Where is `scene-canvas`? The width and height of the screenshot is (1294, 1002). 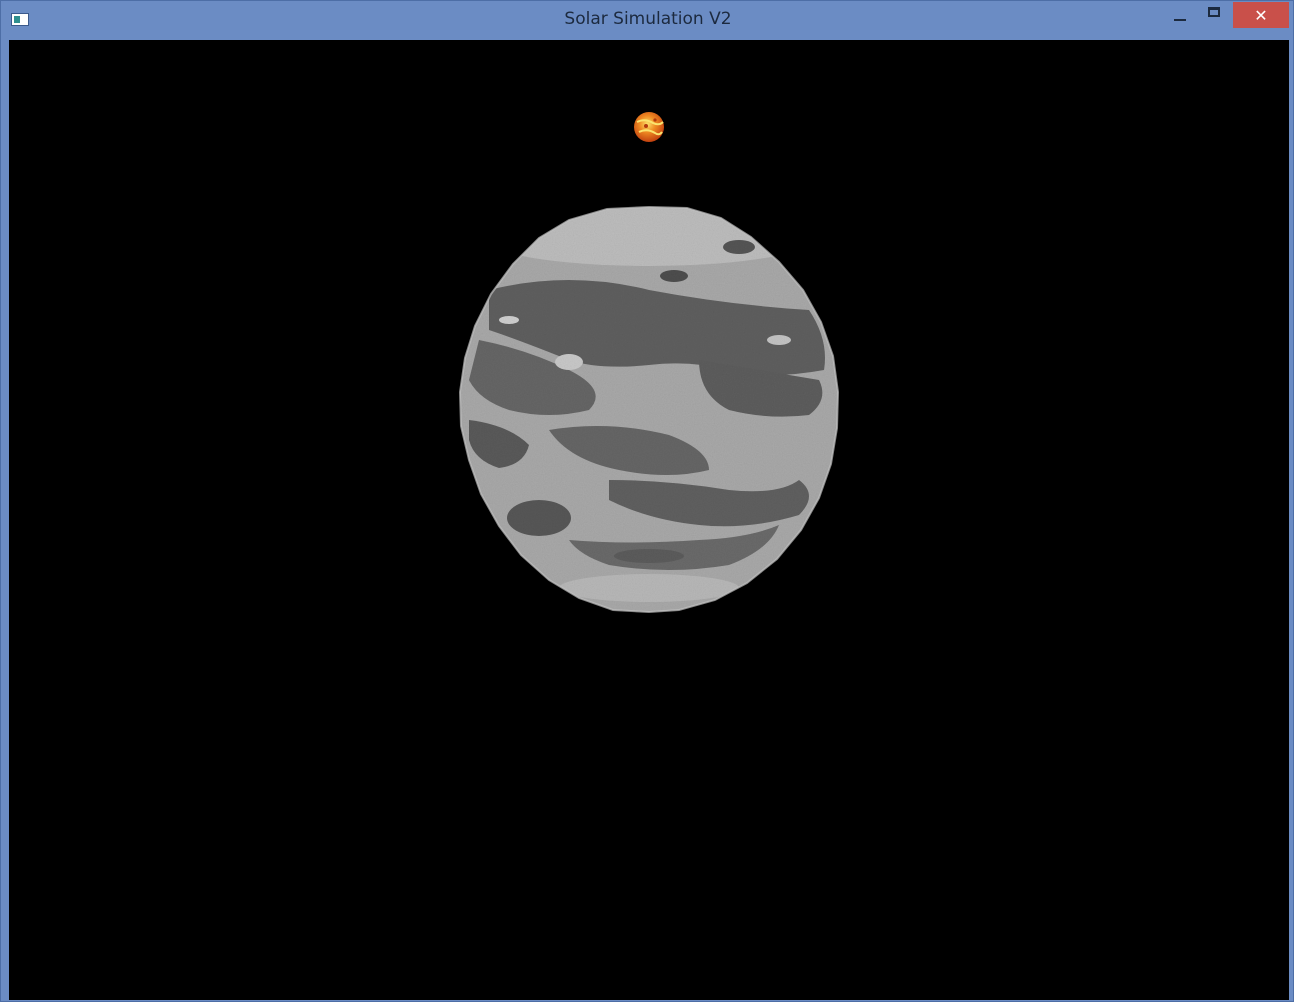 scene-canvas is located at coordinates (649, 363).